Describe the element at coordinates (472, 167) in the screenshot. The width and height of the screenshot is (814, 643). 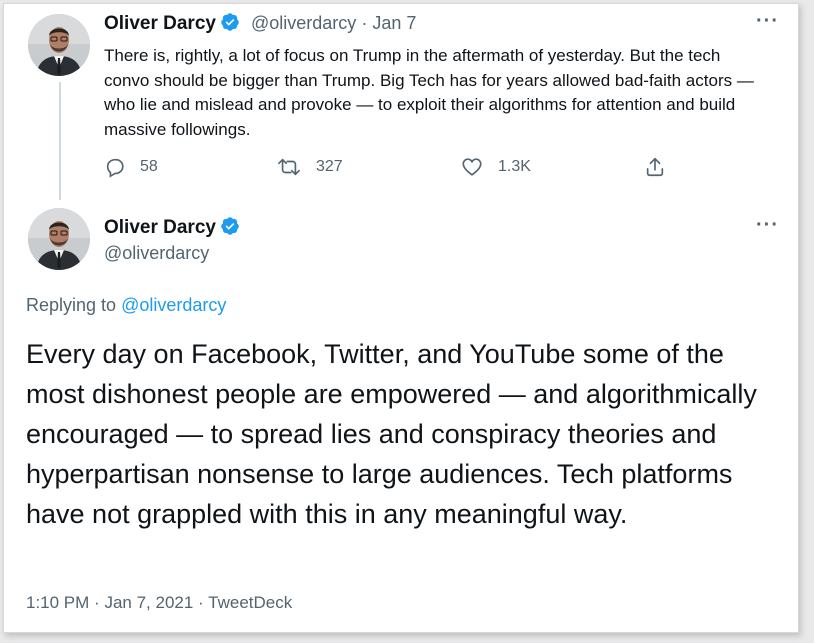
I see `heart-icon` at that location.